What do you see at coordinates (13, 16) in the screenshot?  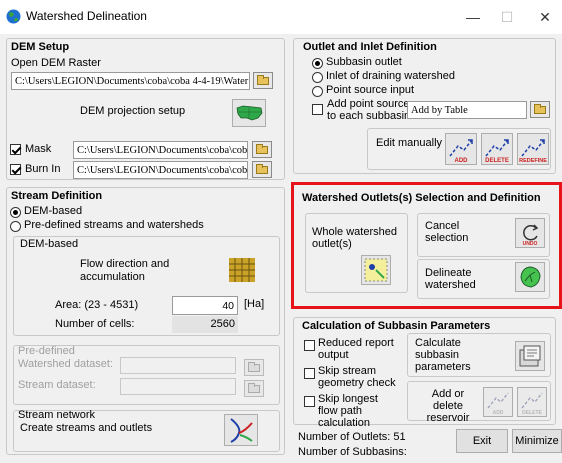 I see `globe-icon` at bounding box center [13, 16].